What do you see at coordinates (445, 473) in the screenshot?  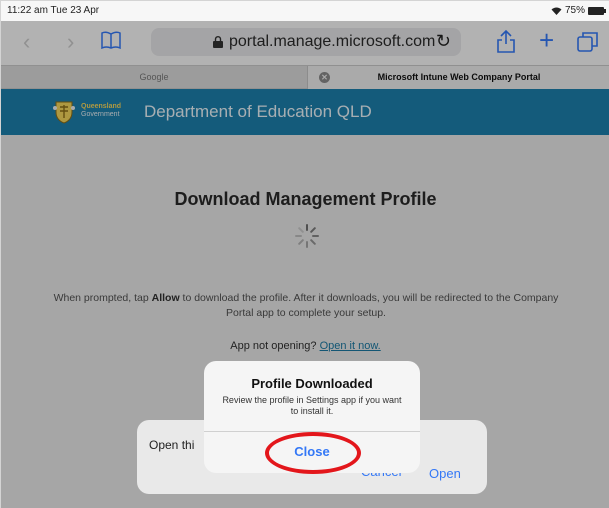 I see `open-button: Open` at bounding box center [445, 473].